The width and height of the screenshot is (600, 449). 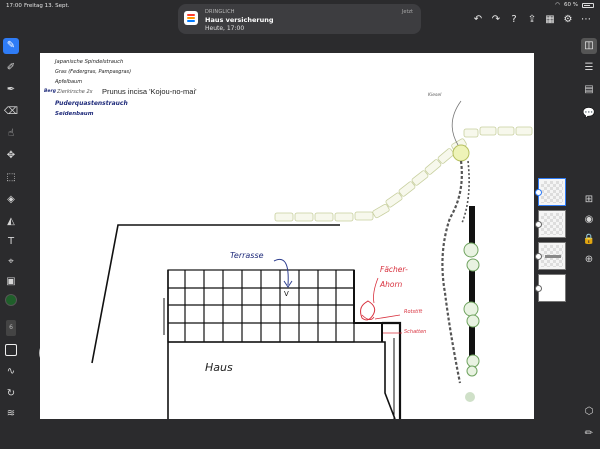 I want to click on label-ahorn: Ahorn, so click(x=391, y=284).